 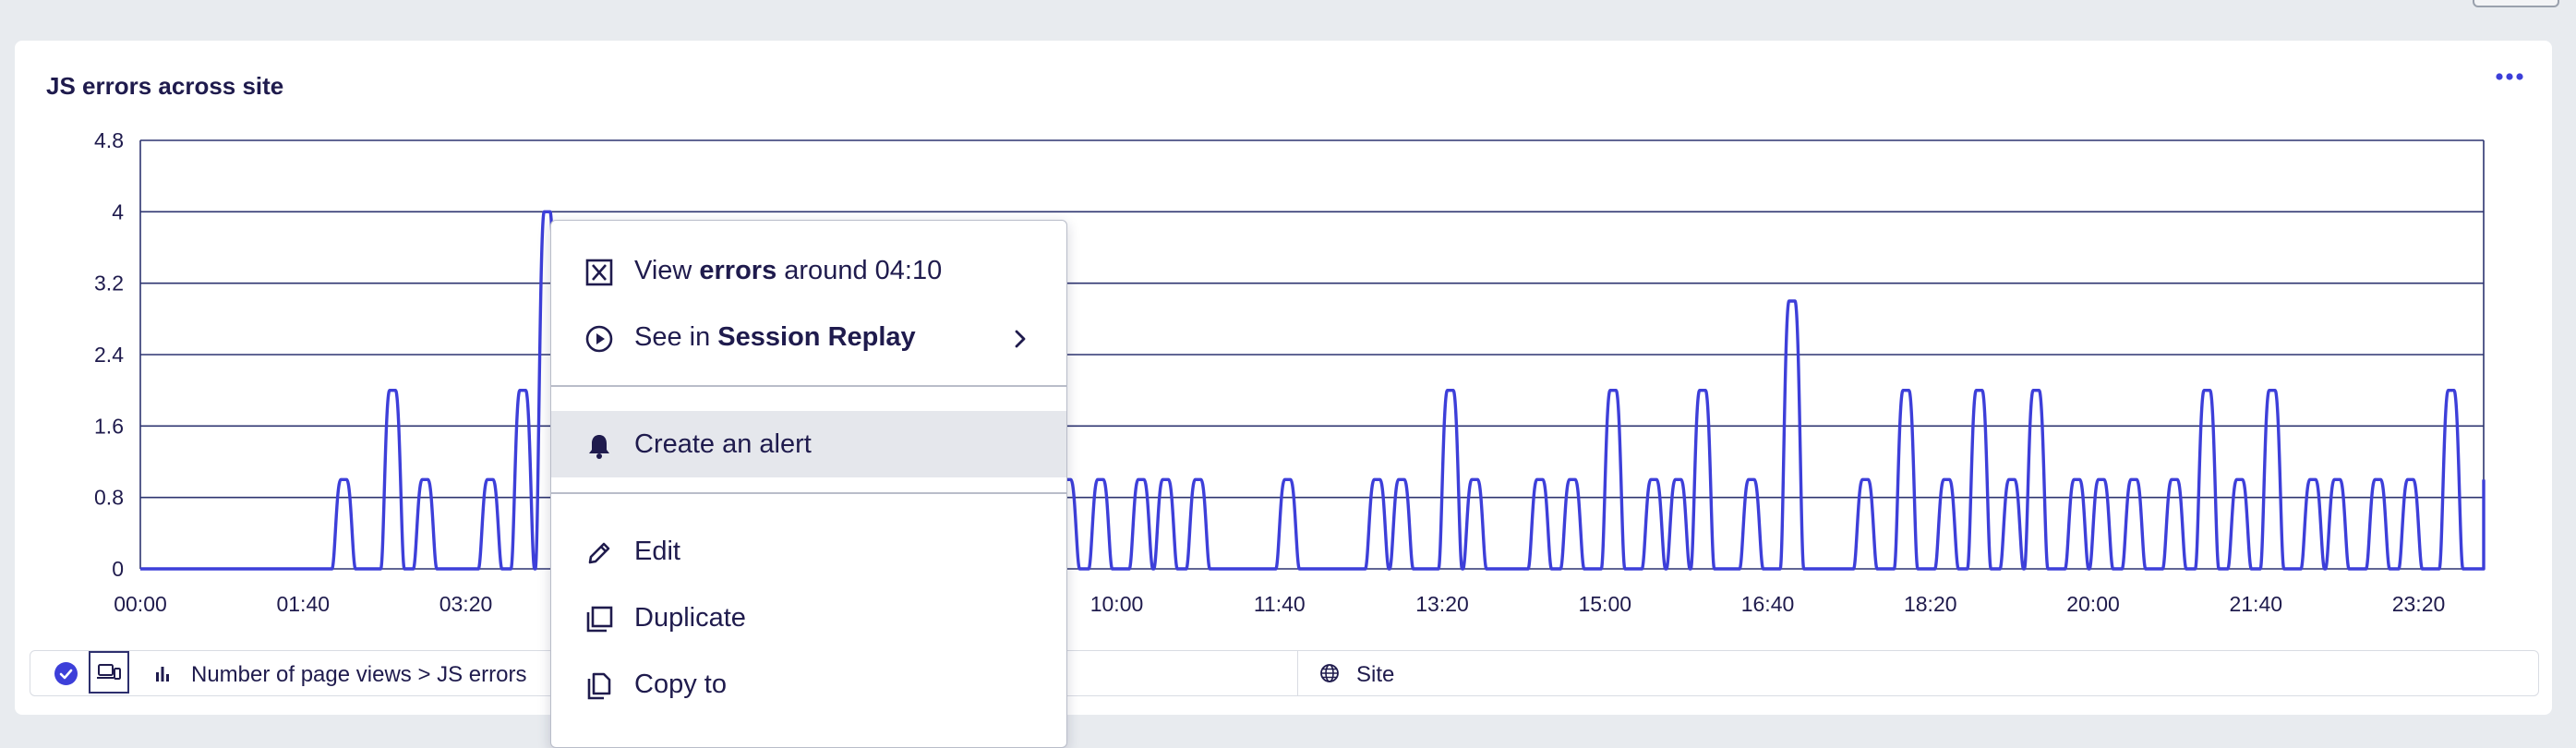 What do you see at coordinates (109, 426) in the screenshot?
I see `y-tick-label: 1.6` at bounding box center [109, 426].